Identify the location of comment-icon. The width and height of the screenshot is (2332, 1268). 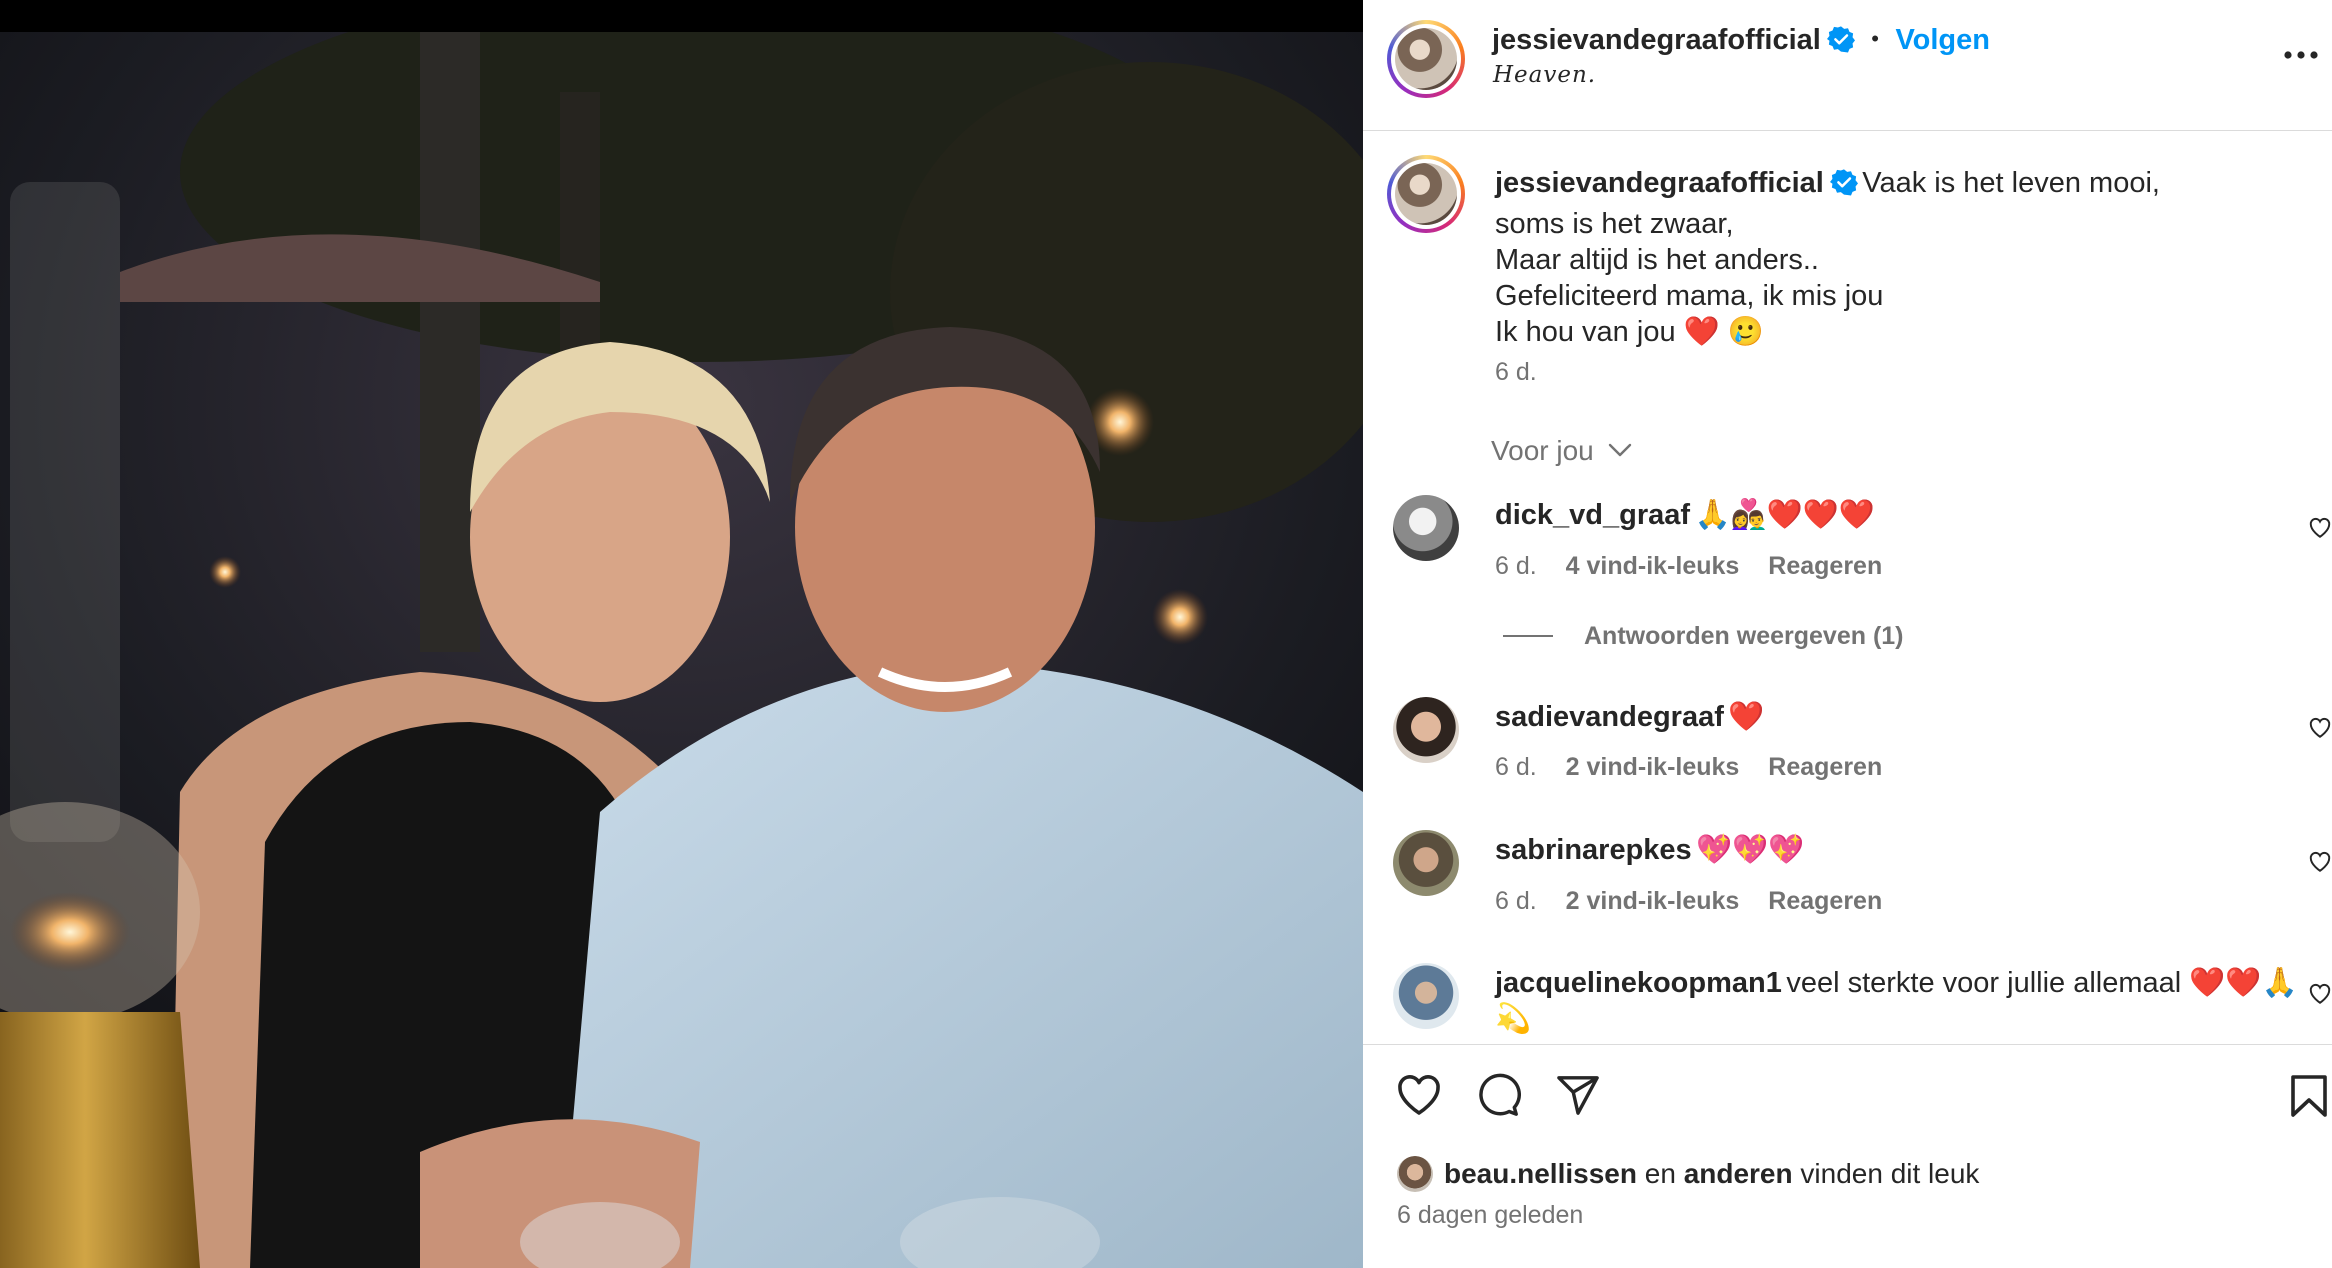
(1498, 1095).